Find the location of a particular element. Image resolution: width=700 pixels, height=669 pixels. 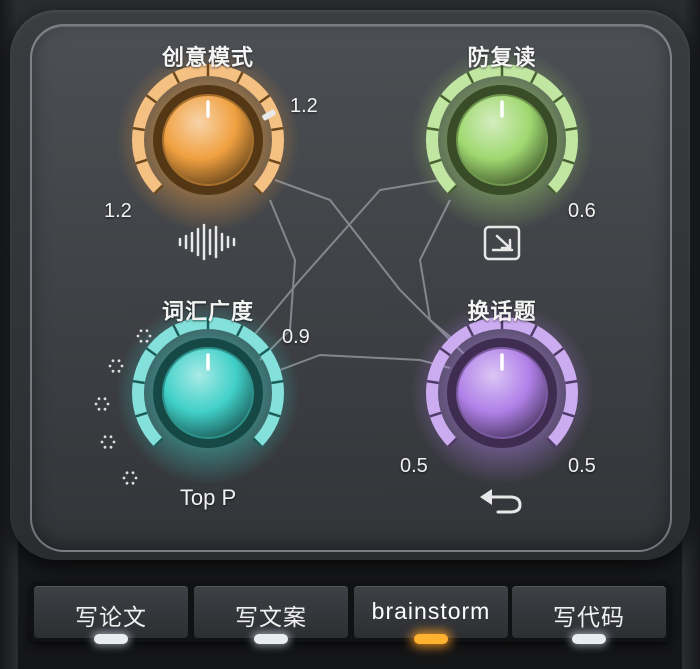

mode-button-brainstorm: brainstorm is located at coordinates (431, 615).